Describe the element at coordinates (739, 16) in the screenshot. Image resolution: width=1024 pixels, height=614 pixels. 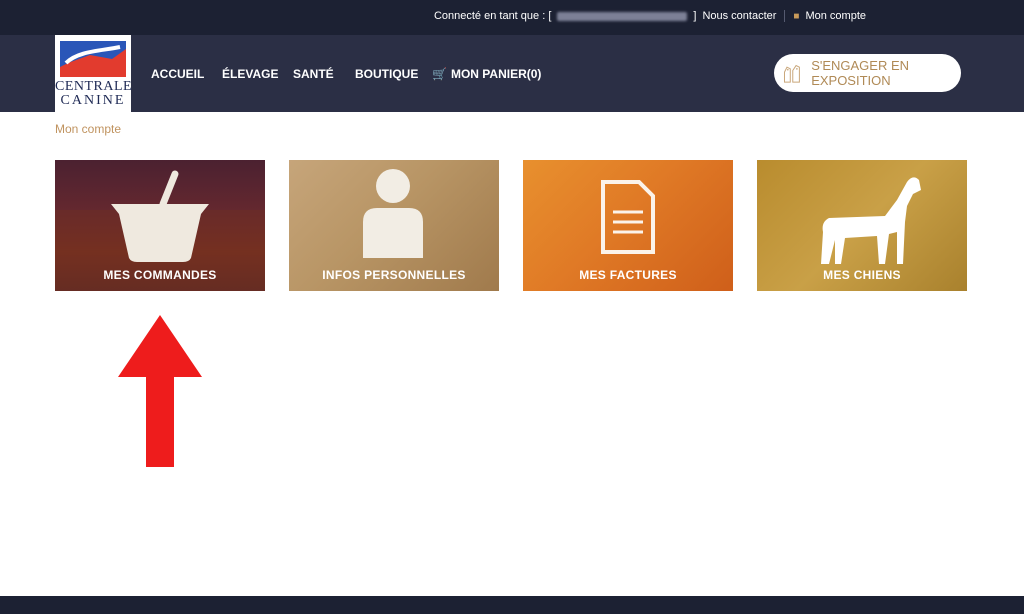
I see `contact-link: Nous contacter` at that location.